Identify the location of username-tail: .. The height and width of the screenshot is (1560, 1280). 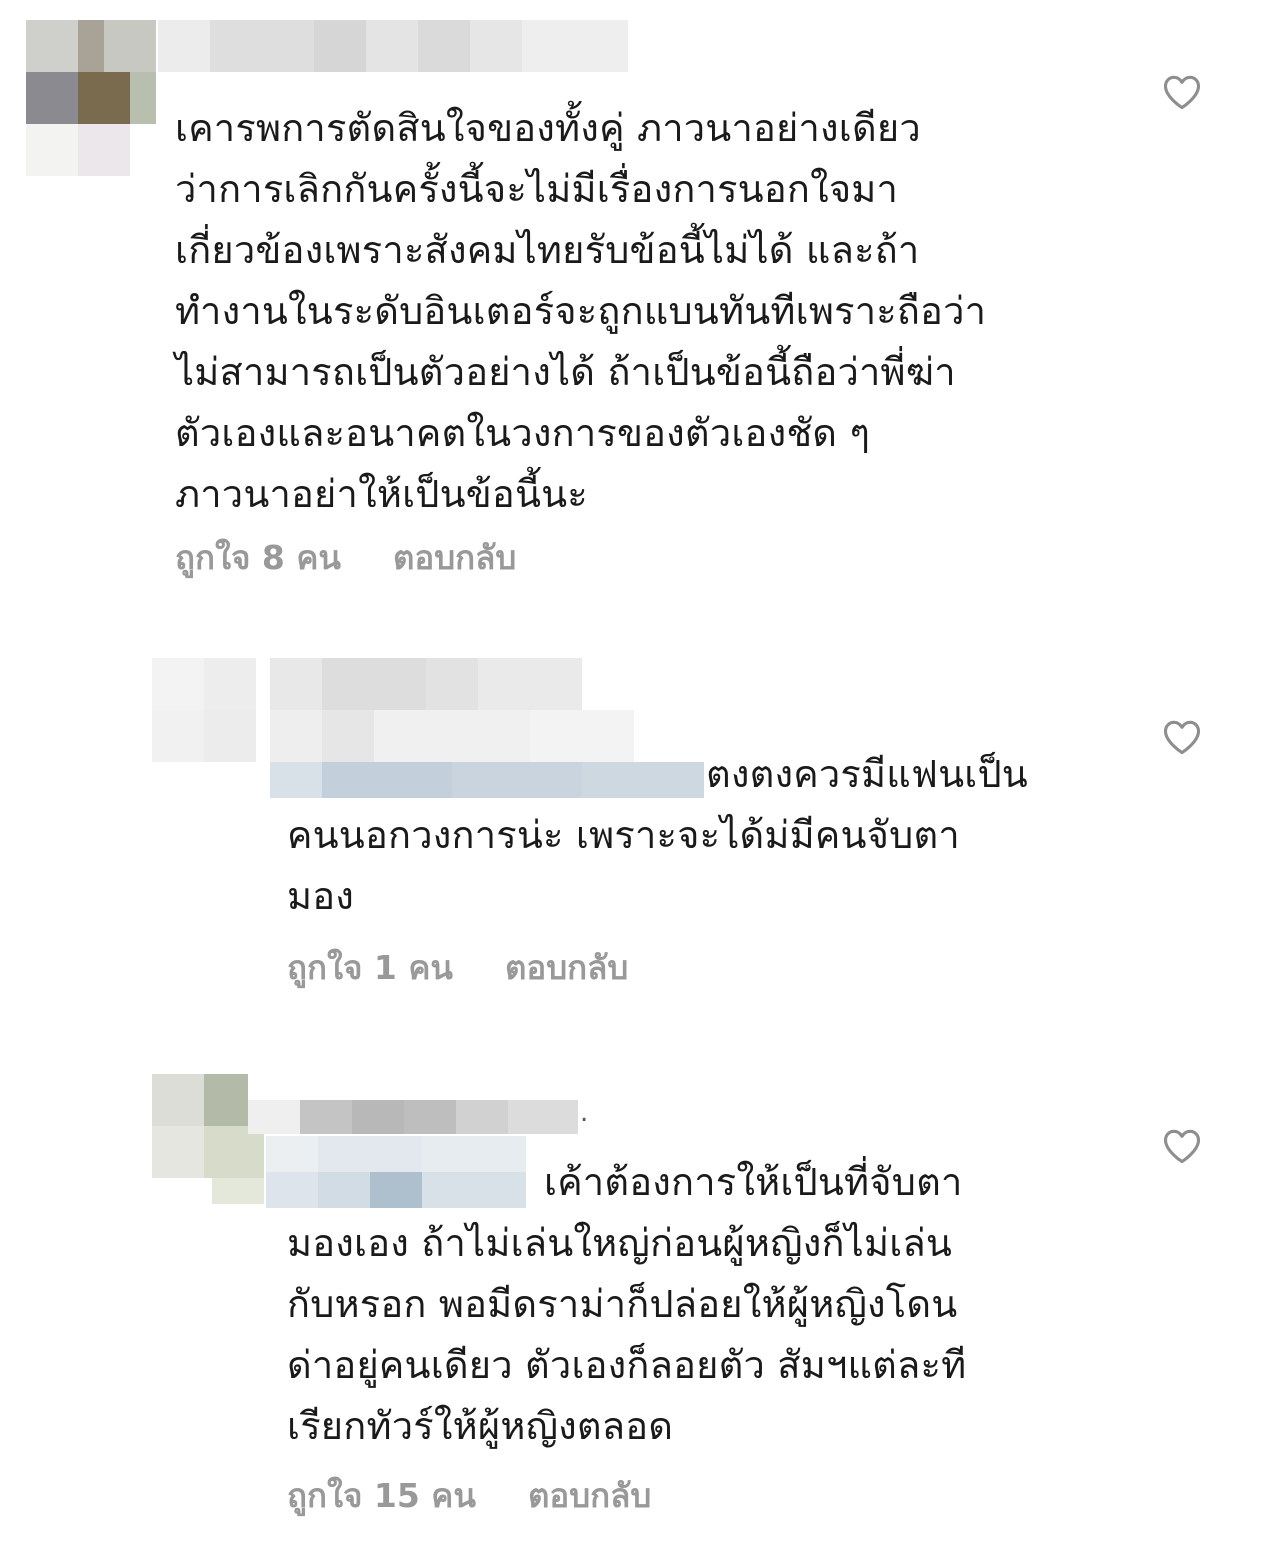
(584, 1113).